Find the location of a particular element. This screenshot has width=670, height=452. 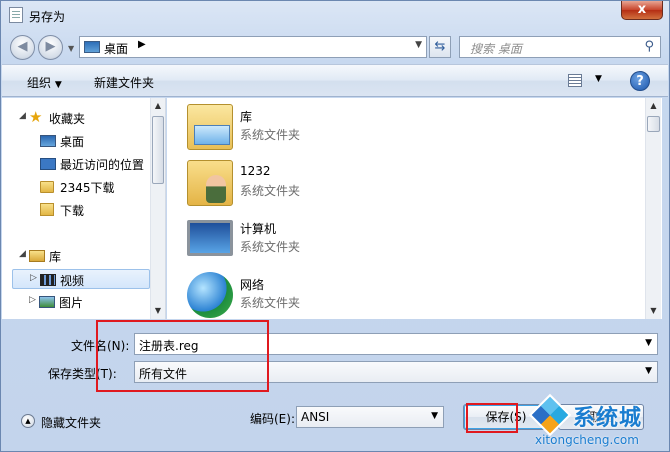

video-icon is located at coordinates (48, 280).